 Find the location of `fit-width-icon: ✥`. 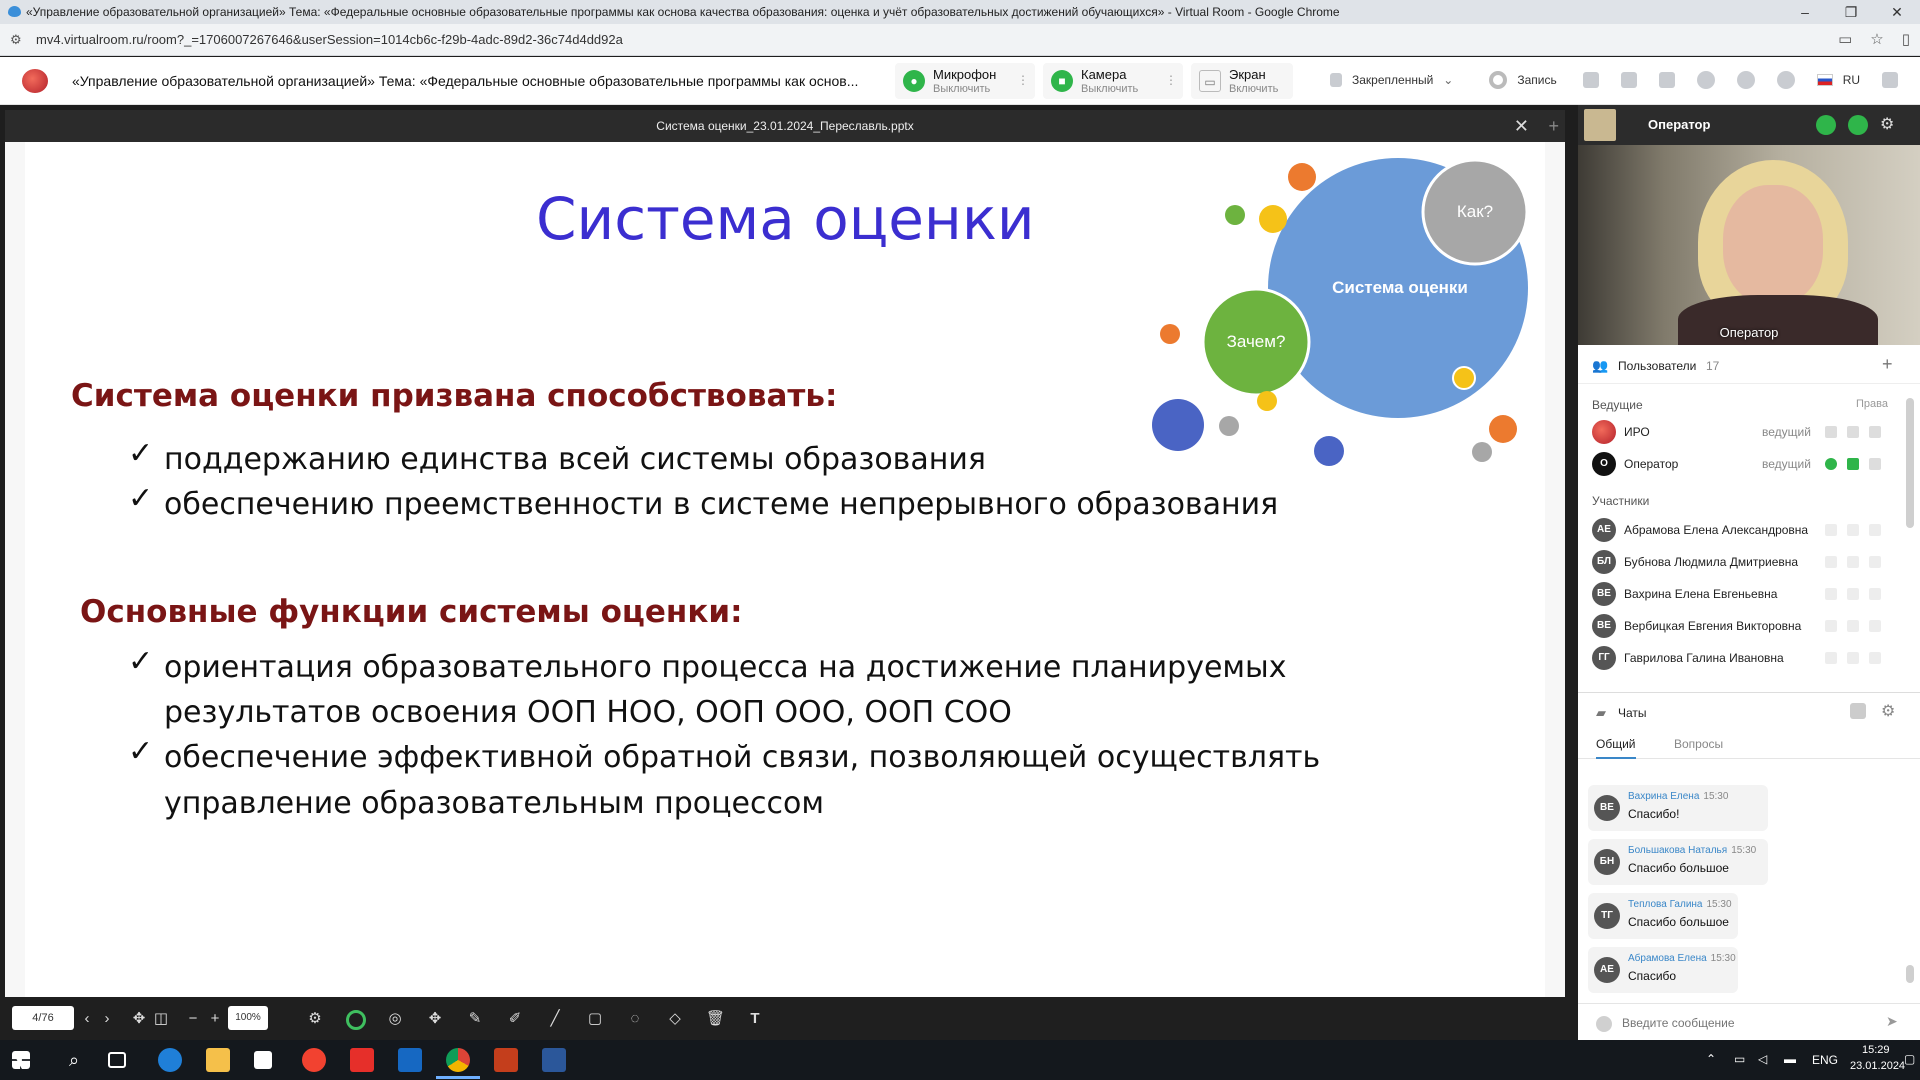

fit-width-icon: ✥ is located at coordinates (139, 1019).